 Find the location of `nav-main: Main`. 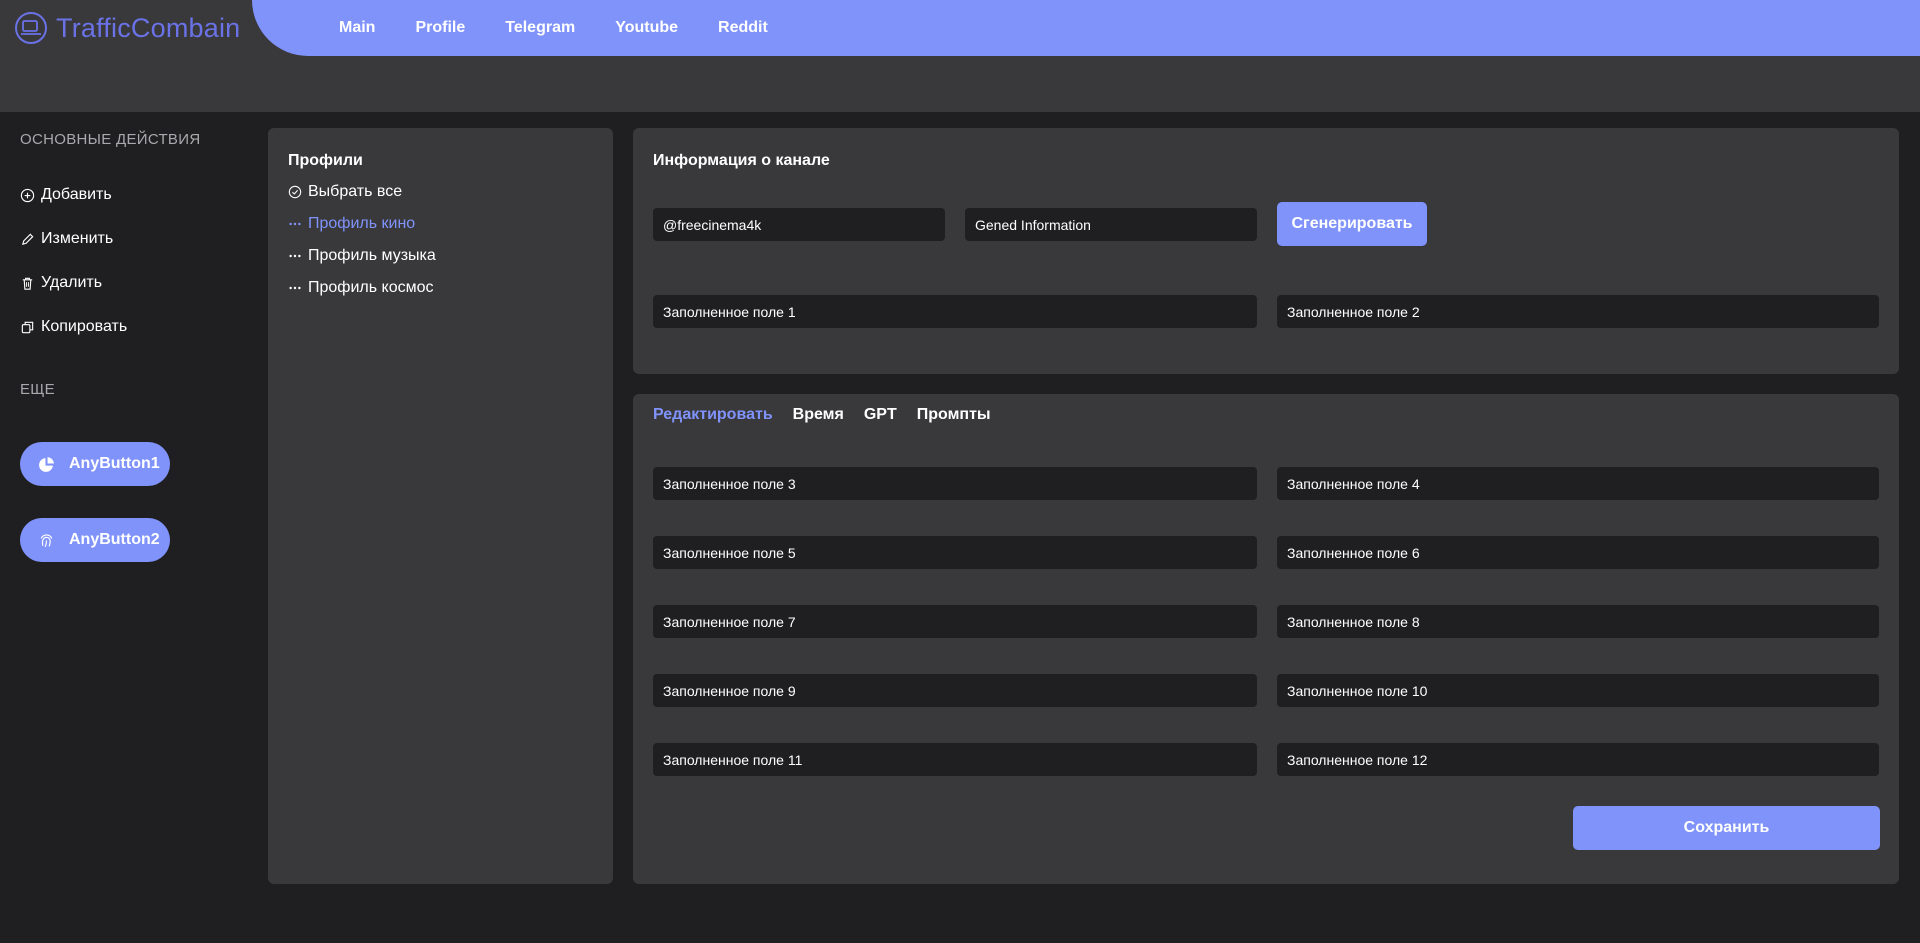

nav-main: Main is located at coordinates (357, 28).